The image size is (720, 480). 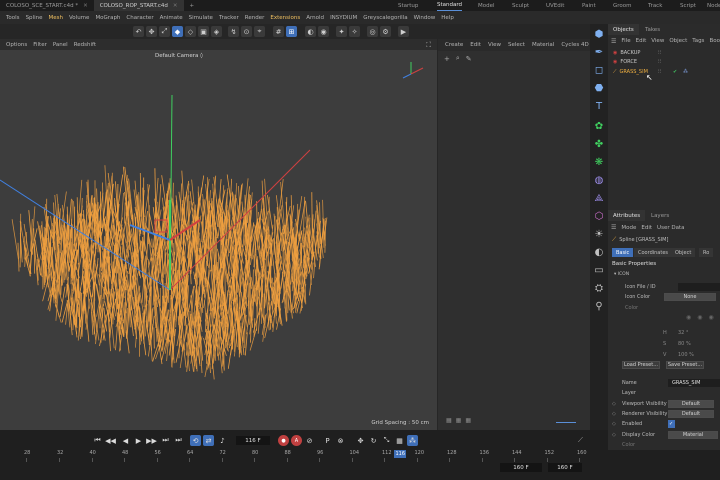 What do you see at coordinates (683, 252) in the screenshot?
I see `subtab-object: Object` at bounding box center [683, 252].